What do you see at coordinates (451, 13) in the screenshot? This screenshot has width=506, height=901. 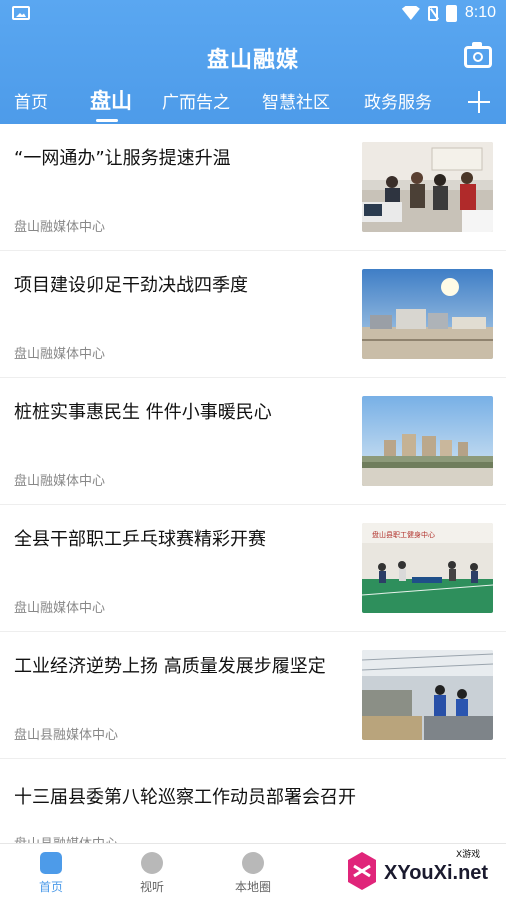 I see `battery-icon` at bounding box center [451, 13].